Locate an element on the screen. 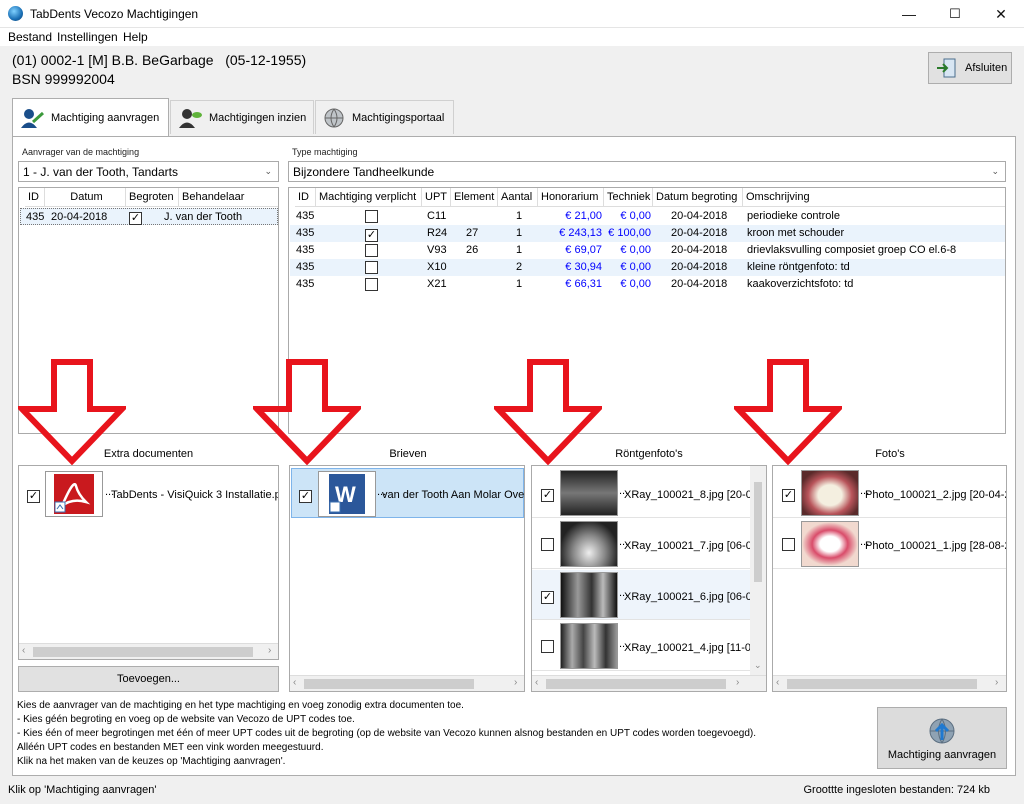 Image resolution: width=1024 pixels, height=804 pixels. list-item: ✓ ... Photo_100021_2.jpg [20-04-20 is located at coordinates (889, 493).